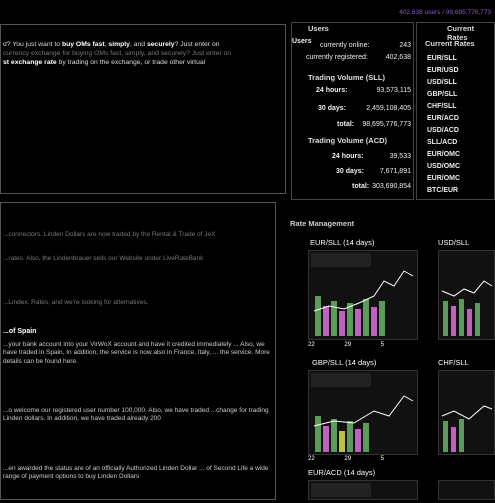  Describe the element at coordinates (138, 44) in the screenshot. I see `intro-sep2: , and` at that location.